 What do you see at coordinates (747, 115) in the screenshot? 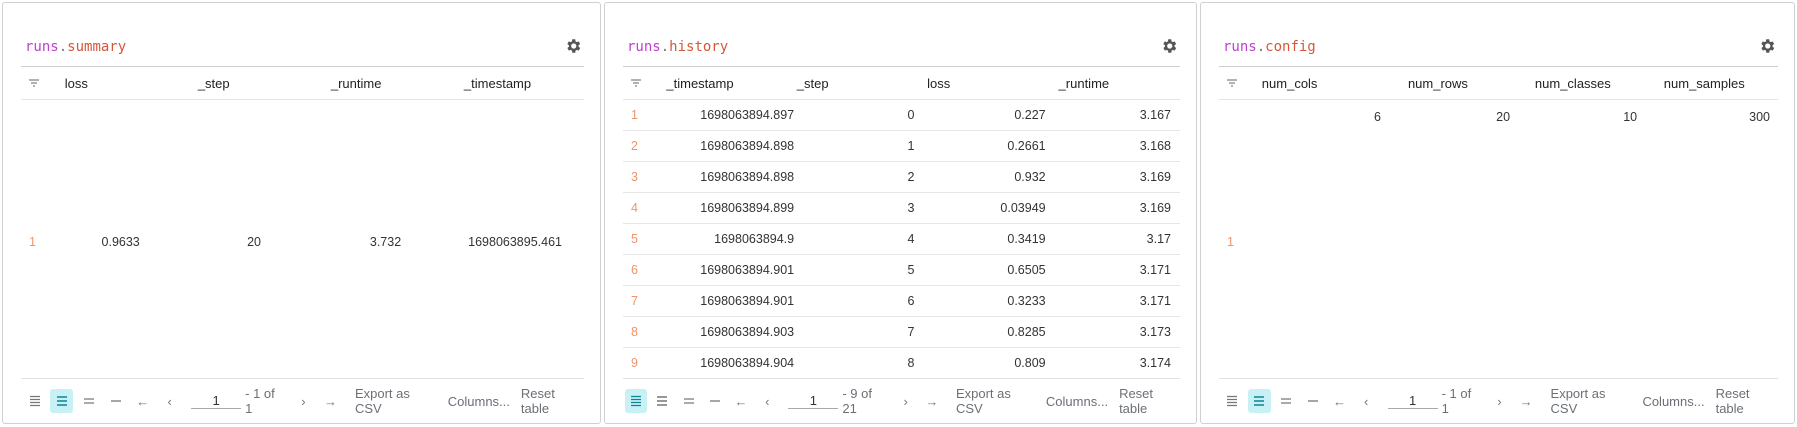
I see `table-cell: 1698063894.897` at bounding box center [747, 115].